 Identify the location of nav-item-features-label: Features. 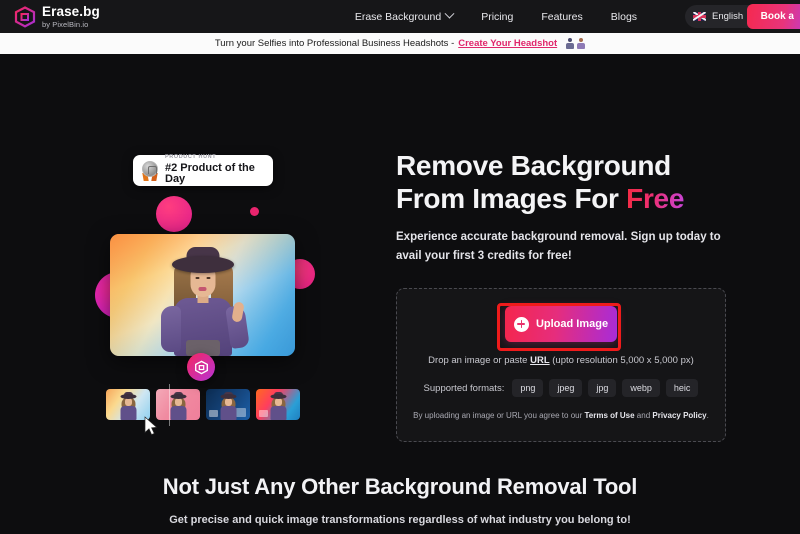
(562, 16).